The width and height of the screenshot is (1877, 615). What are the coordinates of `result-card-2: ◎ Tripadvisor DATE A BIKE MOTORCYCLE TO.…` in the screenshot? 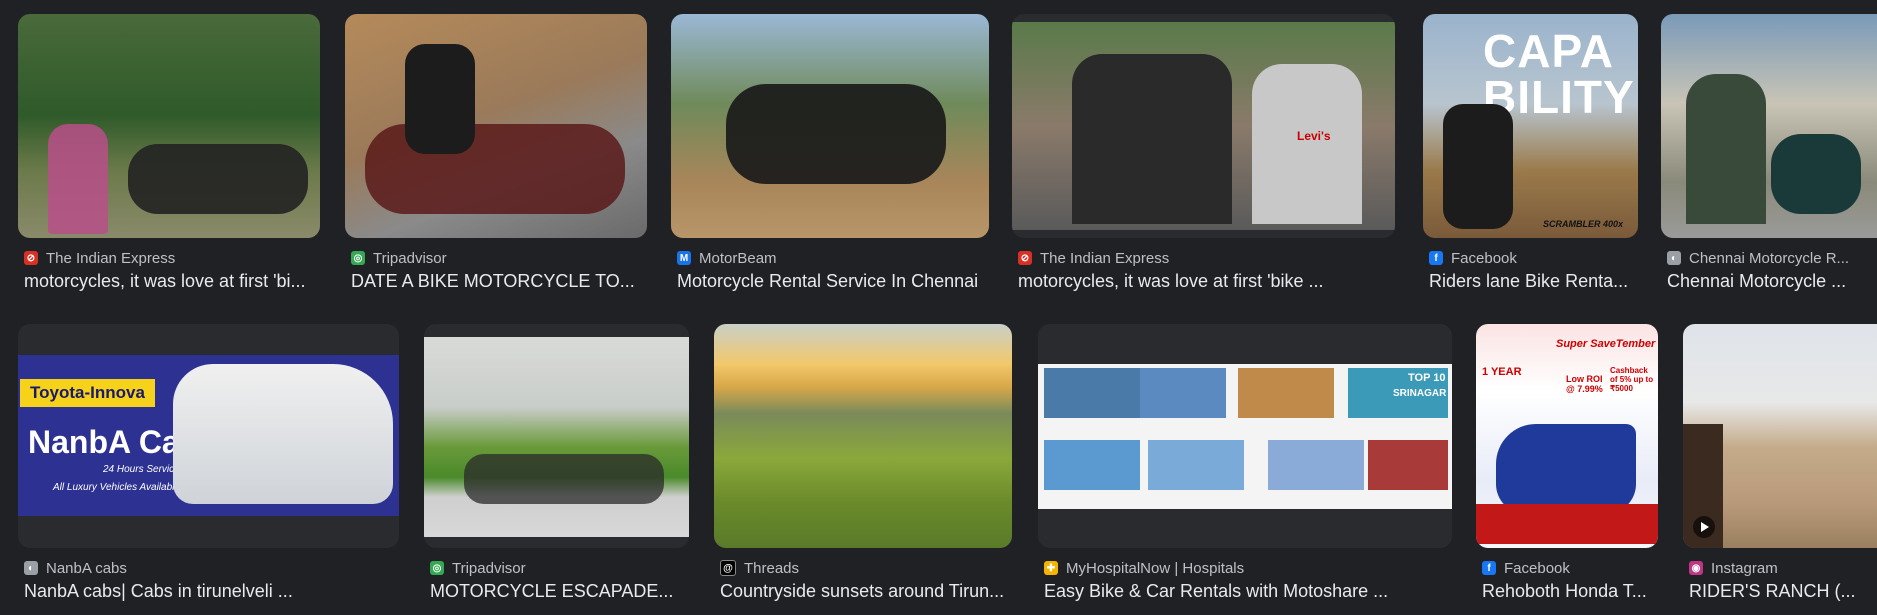 It's located at (496, 156).